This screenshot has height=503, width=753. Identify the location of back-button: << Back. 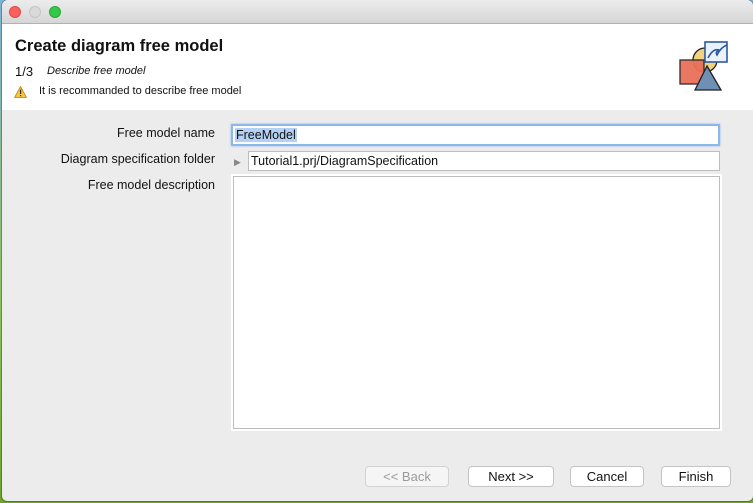
(407, 476).